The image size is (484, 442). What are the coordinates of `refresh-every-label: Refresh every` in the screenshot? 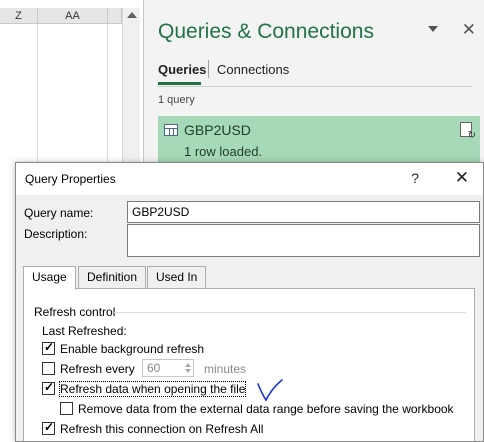 It's located at (97, 369).